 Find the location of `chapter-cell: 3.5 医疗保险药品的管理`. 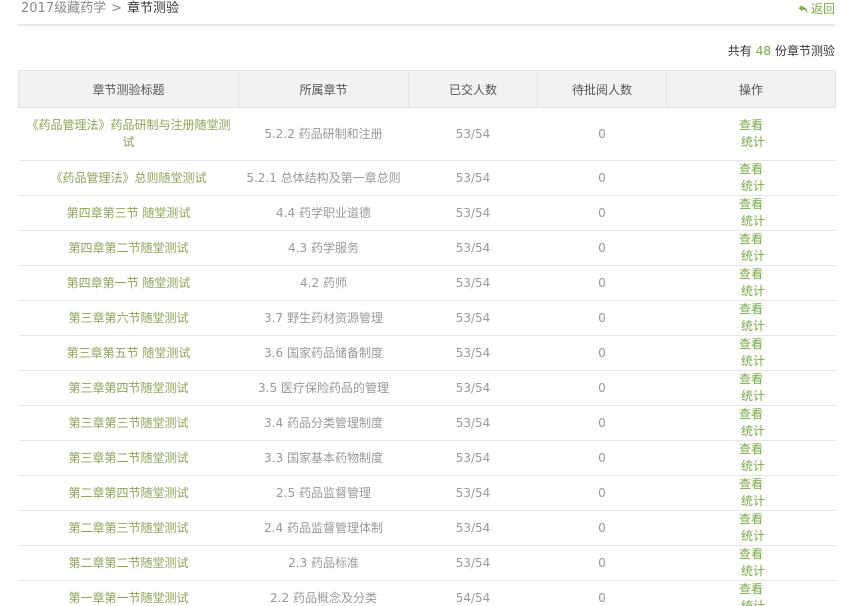

chapter-cell: 3.5 医疗保险药品的管理 is located at coordinates (323, 388).